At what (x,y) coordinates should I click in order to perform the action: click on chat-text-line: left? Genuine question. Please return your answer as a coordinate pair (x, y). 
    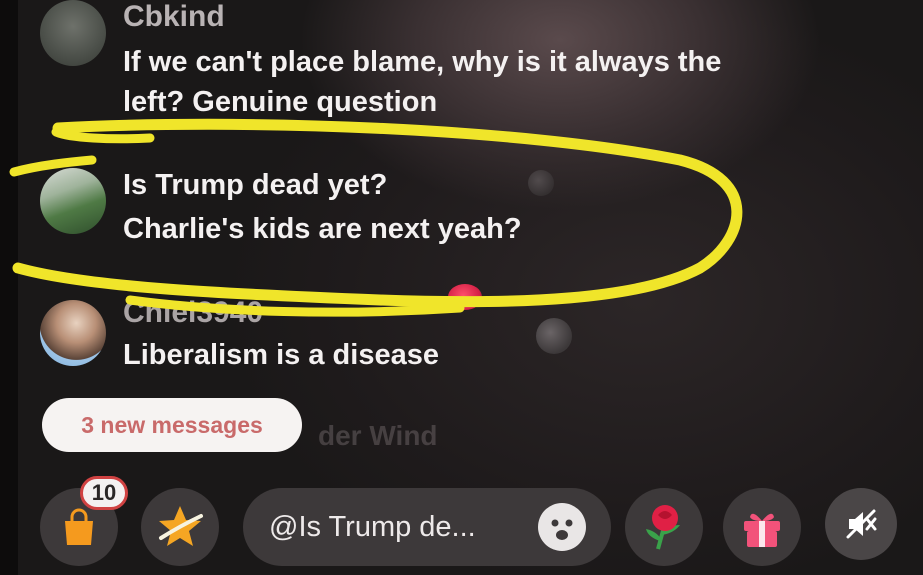
    Looking at the image, I should click on (280, 102).